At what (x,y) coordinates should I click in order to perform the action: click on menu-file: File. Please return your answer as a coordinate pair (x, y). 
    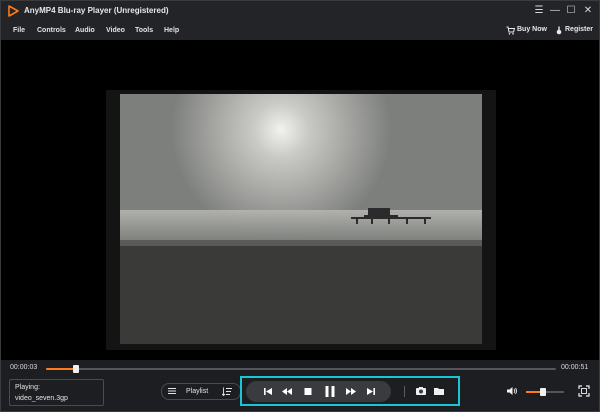
    Looking at the image, I should click on (19, 30).